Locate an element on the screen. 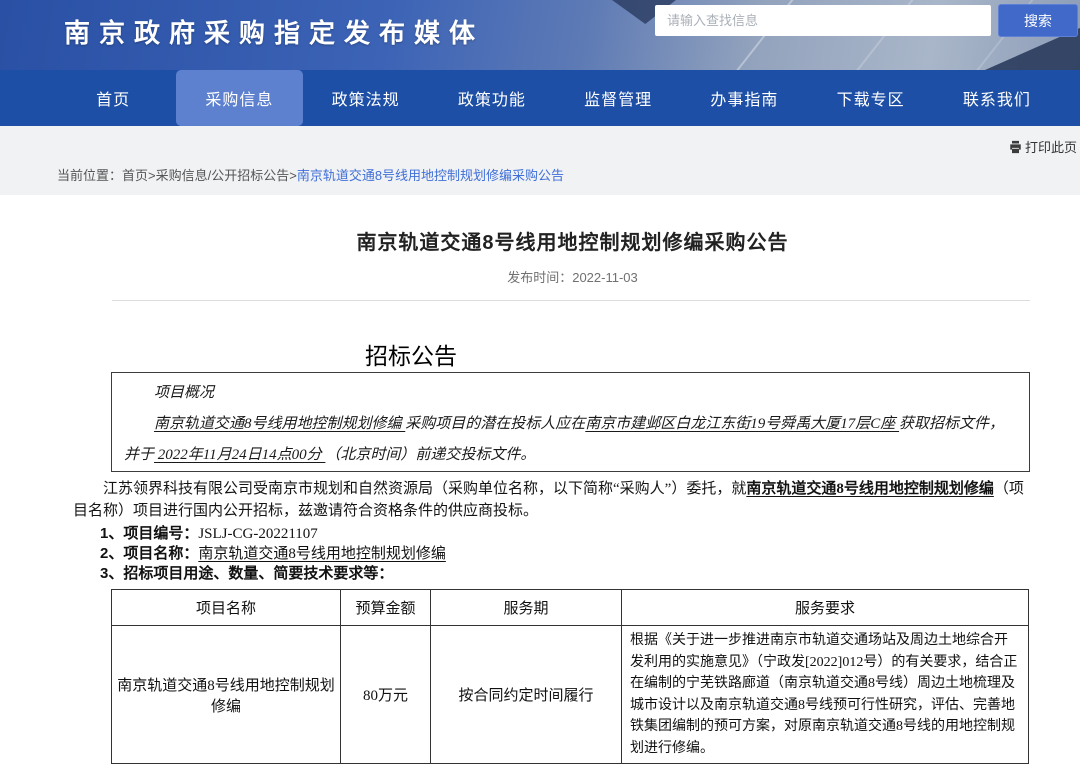  item-label: 3、招标项目用途、数量、简要技术要求等： is located at coordinates (247, 573).